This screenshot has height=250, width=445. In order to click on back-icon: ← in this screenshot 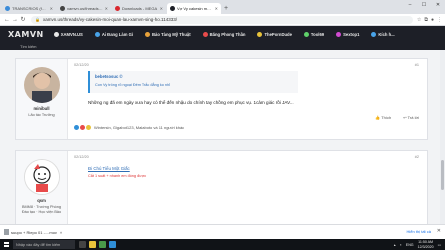, I will do `click(7, 20)`.